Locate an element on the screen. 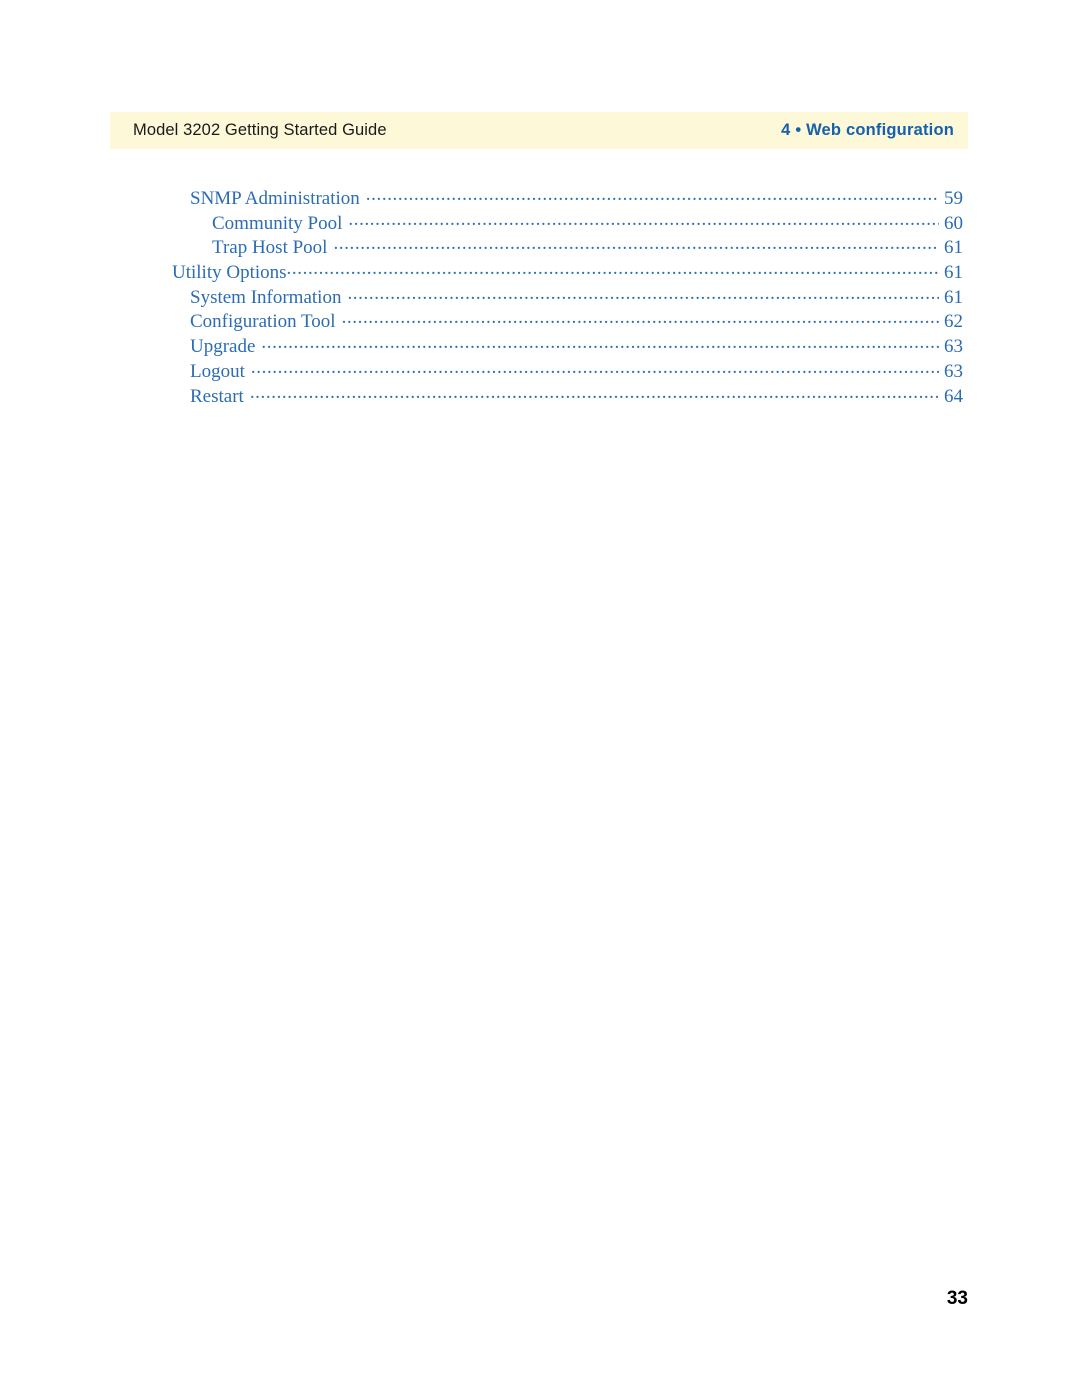 This screenshot has height=1397, width=1080. toc-entry: Trap Host Pool 61 is located at coordinates (567, 246).